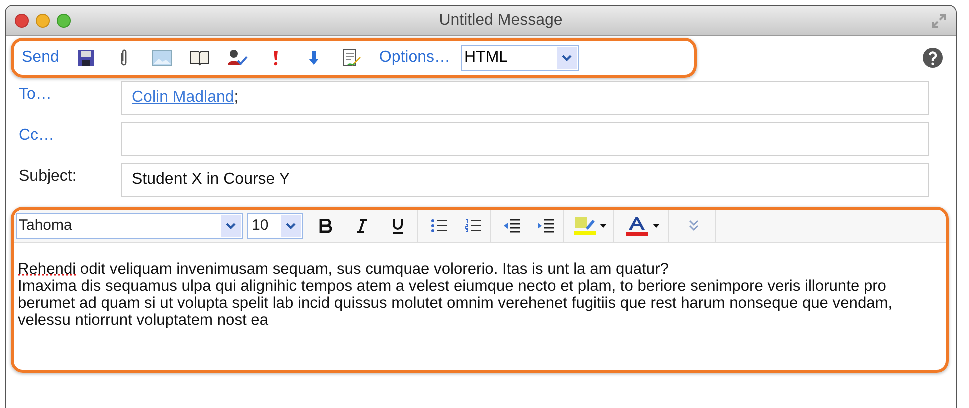 This screenshot has height=408, width=969. Describe the element at coordinates (525, 180) in the screenshot. I see `subject-field: Student X in Course Y` at that location.